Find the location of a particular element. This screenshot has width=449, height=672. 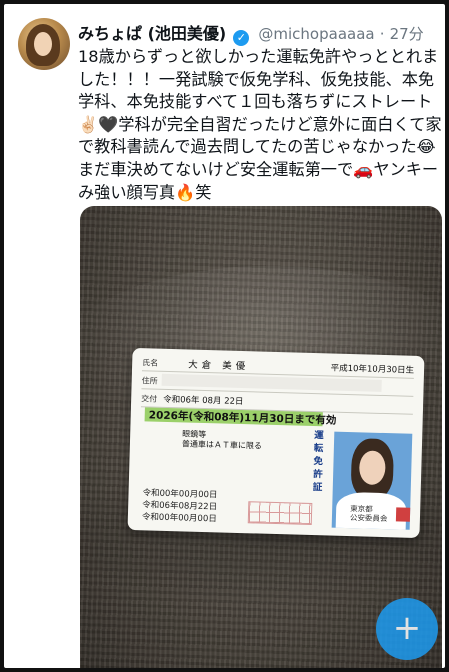

license-category-grid is located at coordinates (280, 513).